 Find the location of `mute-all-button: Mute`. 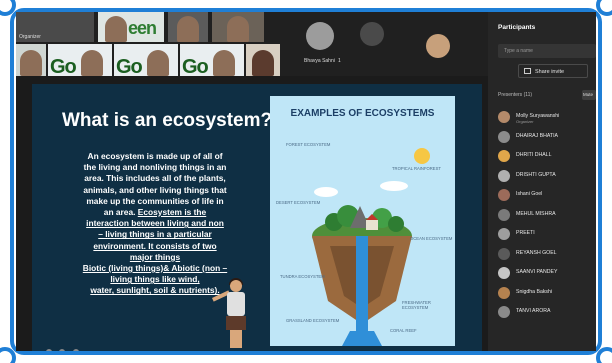

mute-all-button: Mute is located at coordinates (589, 95).